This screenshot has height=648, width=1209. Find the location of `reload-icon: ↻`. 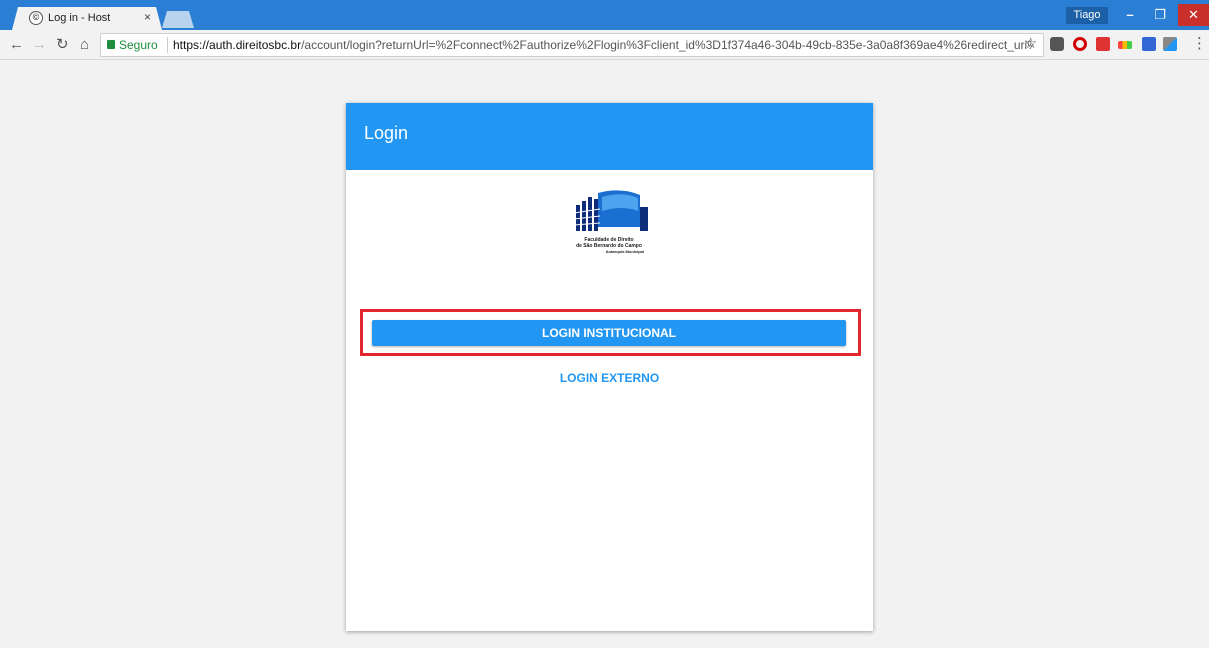

reload-icon: ↻ is located at coordinates (62, 45).